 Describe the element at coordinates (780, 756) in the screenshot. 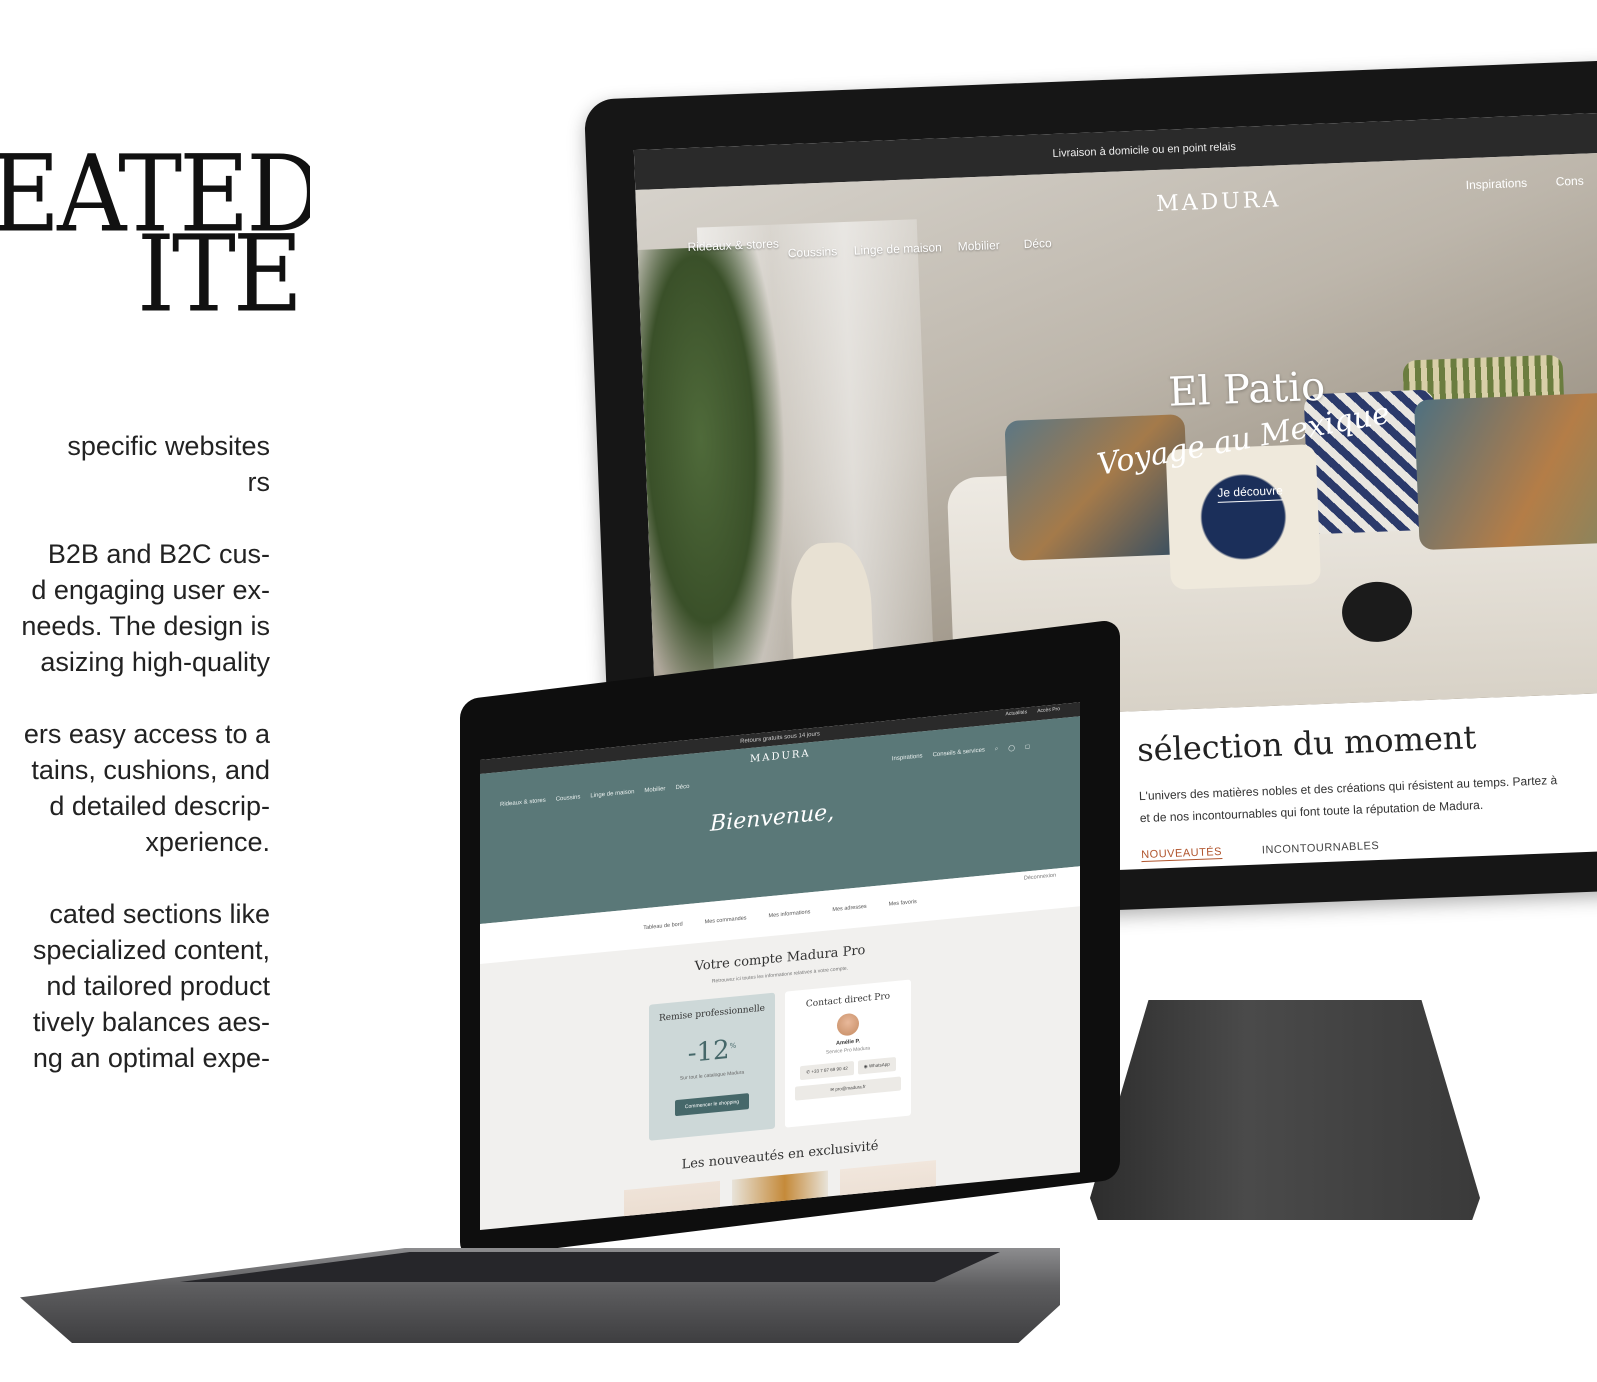

I see `laptop-madura-logo: MADURA` at that location.